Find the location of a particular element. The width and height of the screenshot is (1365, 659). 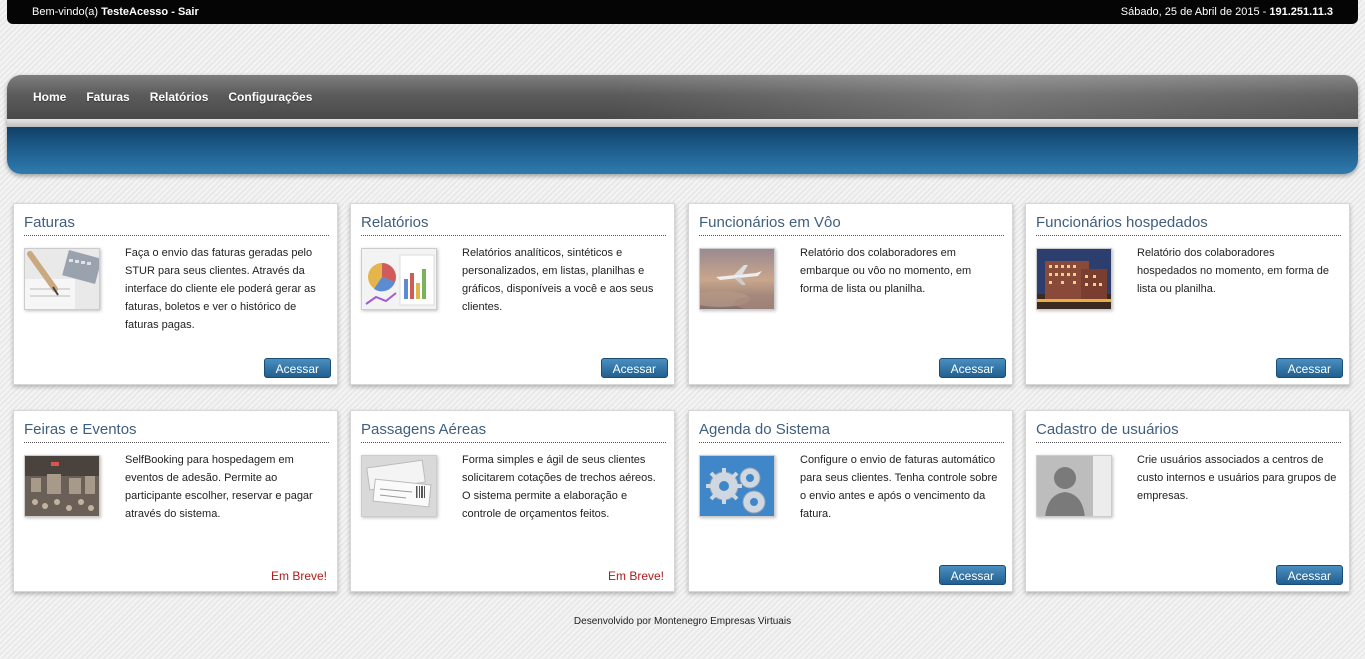

card-title: Funcionários em Vôo is located at coordinates (851, 225).